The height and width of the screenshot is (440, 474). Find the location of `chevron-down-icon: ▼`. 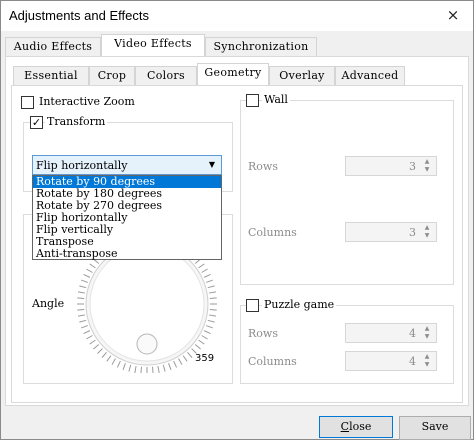

chevron-down-icon: ▼ is located at coordinates (211, 164).